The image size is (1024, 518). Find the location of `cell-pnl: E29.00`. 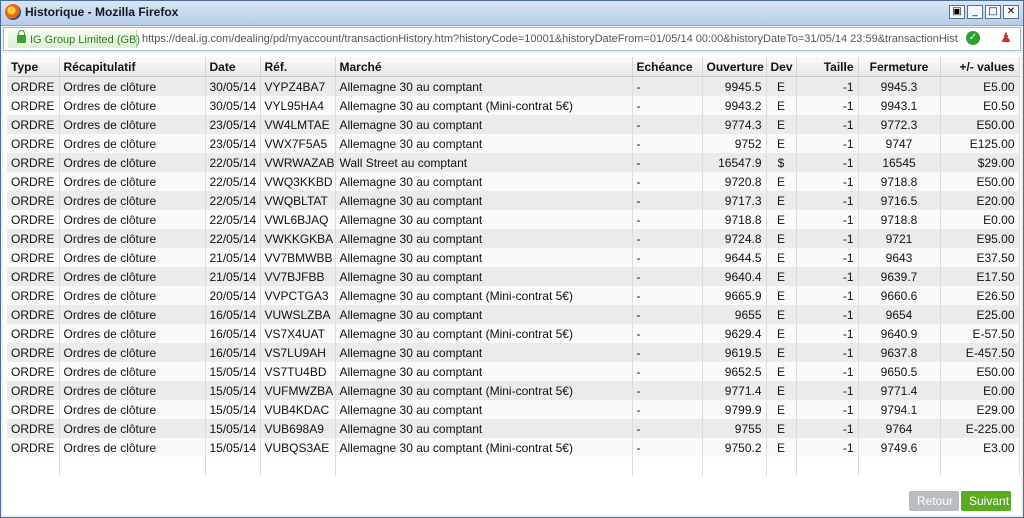

cell-pnl: E29.00 is located at coordinates (980, 409).